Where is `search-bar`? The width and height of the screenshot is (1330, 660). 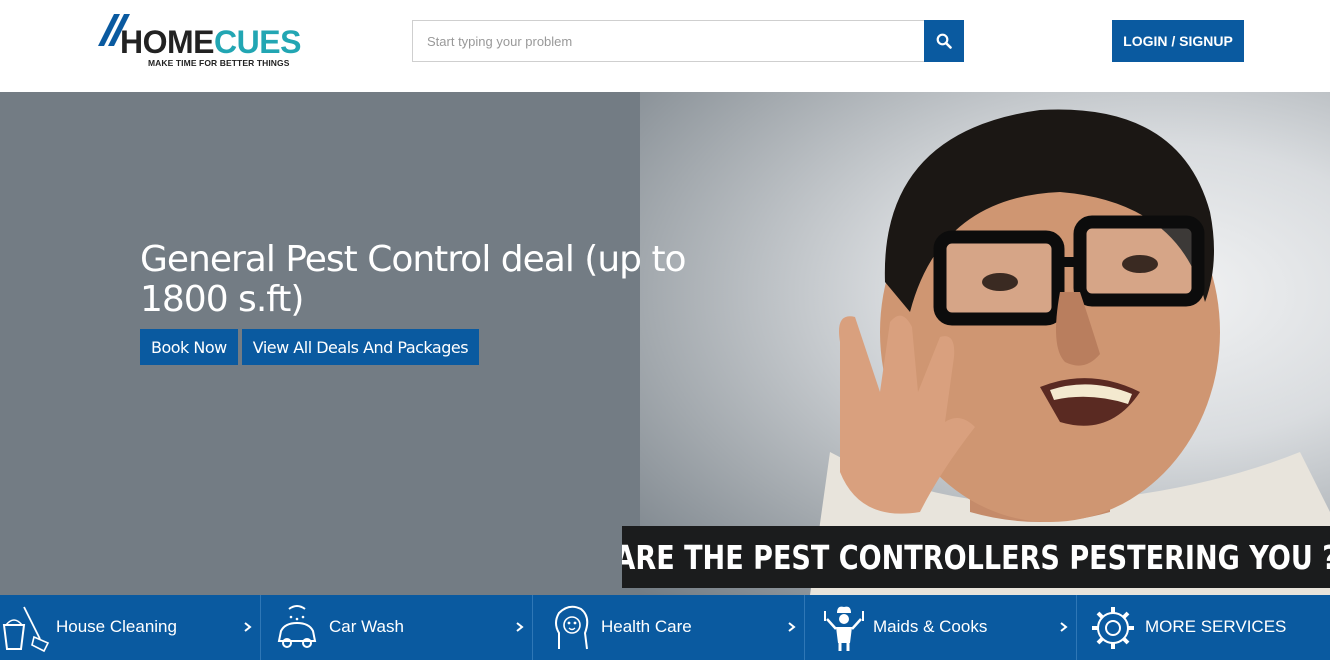
search-bar is located at coordinates (688, 41).